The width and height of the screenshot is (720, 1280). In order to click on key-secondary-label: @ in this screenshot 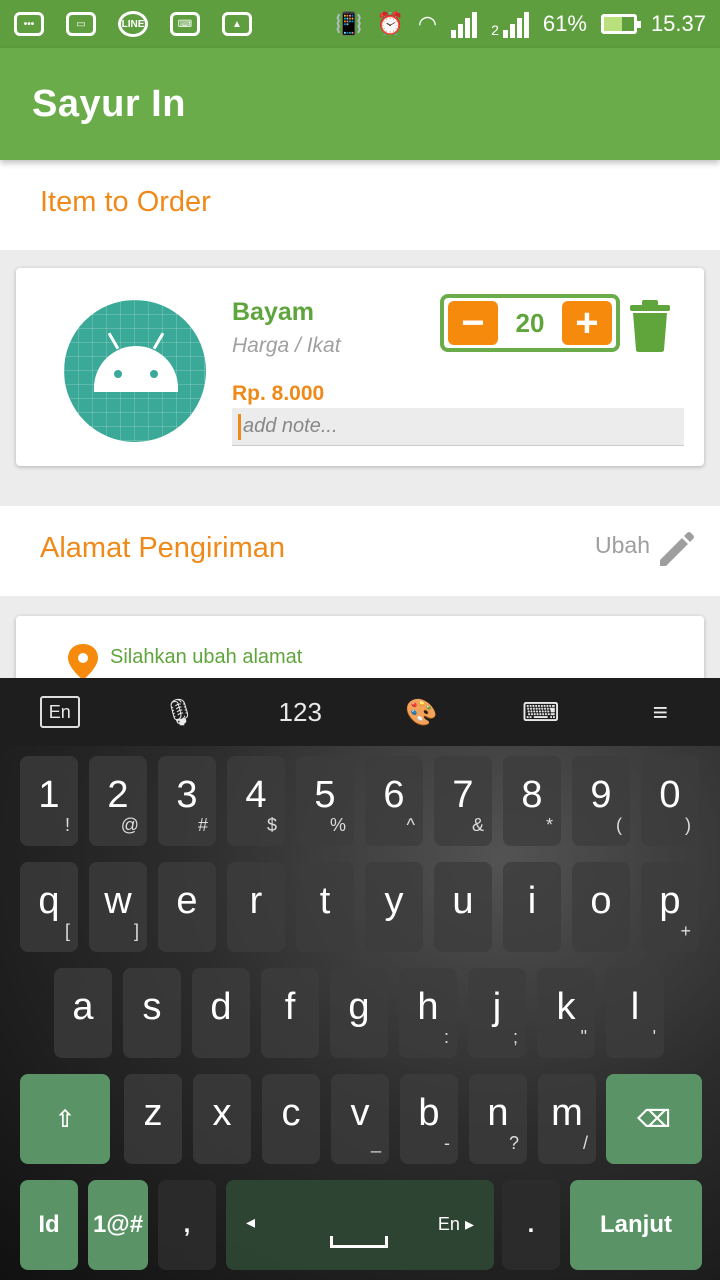, I will do `click(129, 825)`.